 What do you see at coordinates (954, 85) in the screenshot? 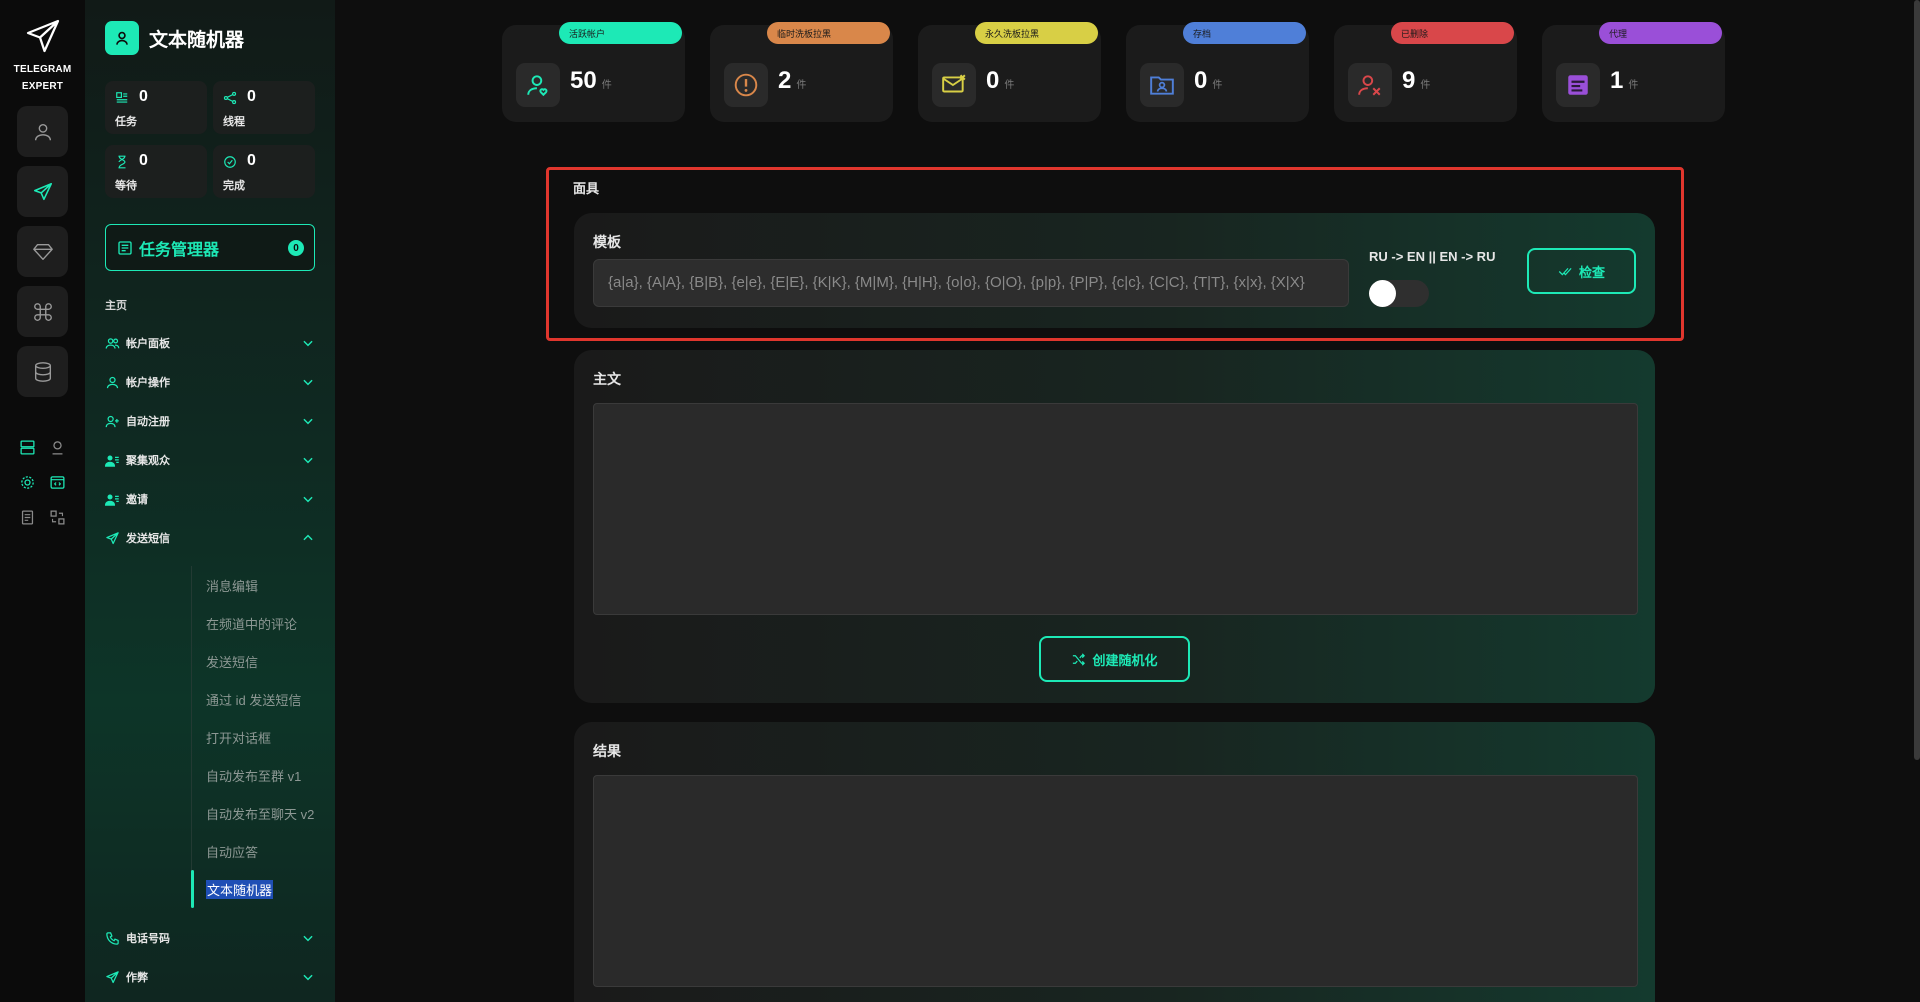
I see `mail-blocked-icon` at bounding box center [954, 85].